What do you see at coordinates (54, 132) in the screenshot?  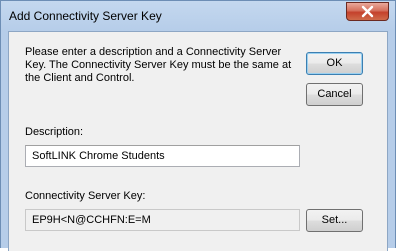 I see `description-label: Description:` at bounding box center [54, 132].